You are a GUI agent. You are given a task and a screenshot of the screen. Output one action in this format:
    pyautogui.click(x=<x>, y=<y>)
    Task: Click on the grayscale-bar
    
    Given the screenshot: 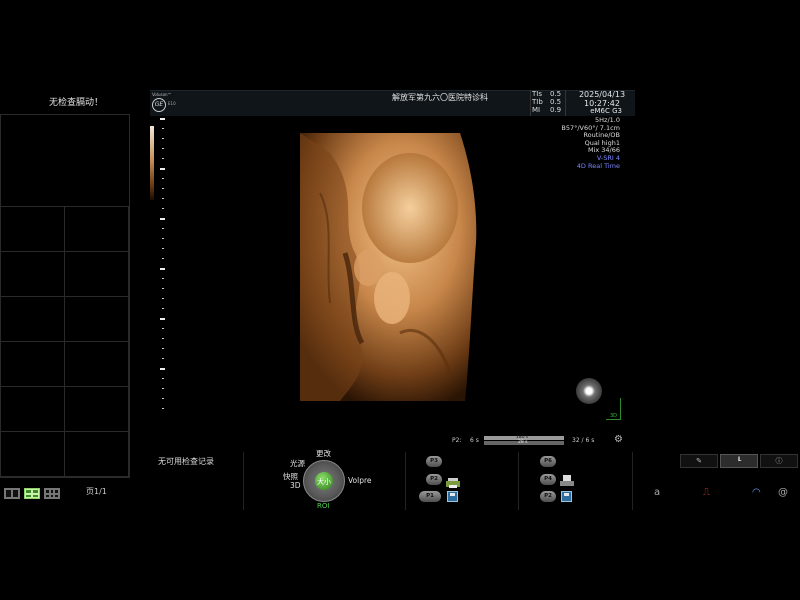 What is the action you would take?
    pyautogui.click(x=152, y=163)
    